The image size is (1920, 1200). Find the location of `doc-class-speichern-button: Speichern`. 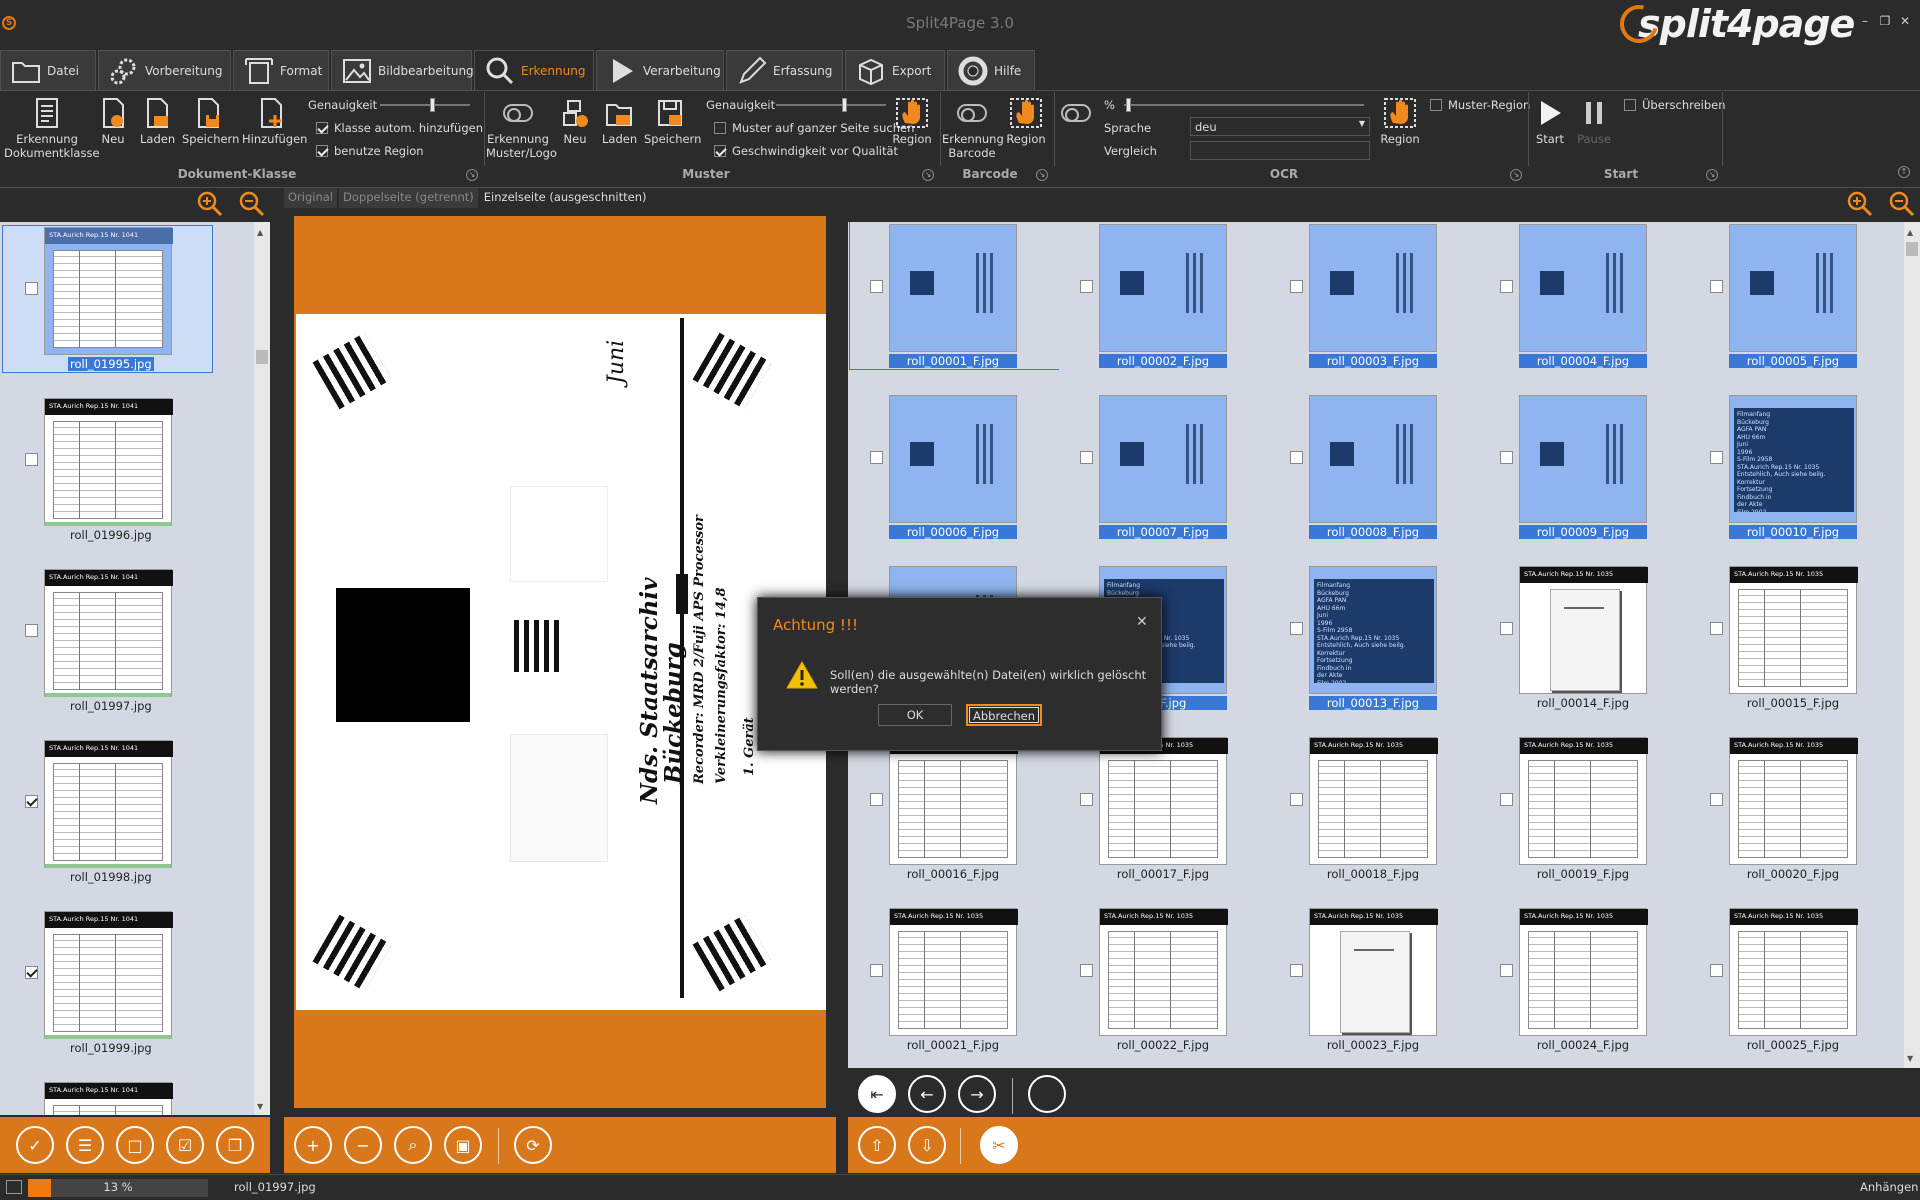

doc-class-speichern-button: Speichern is located at coordinates (210, 121).